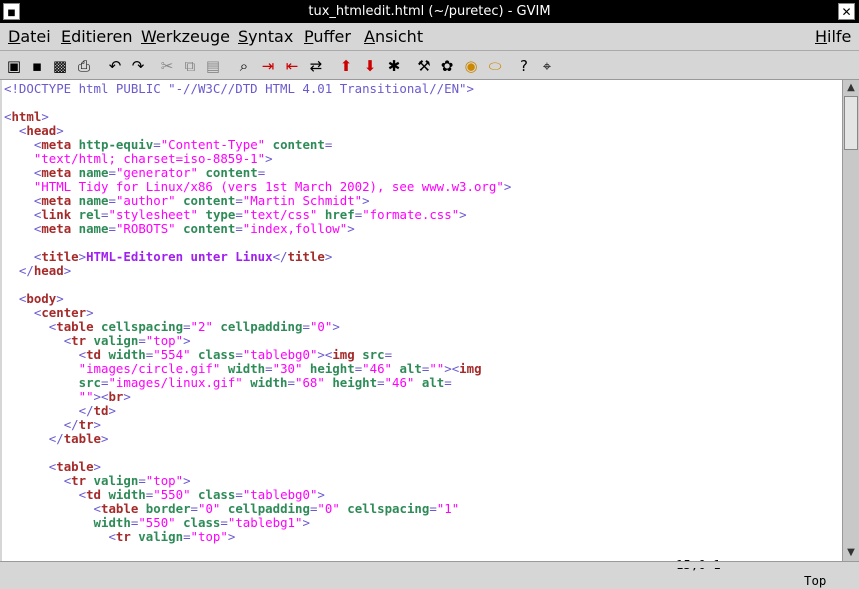  What do you see at coordinates (60, 411) in the screenshot?
I see `code-line: </td>` at bounding box center [60, 411].